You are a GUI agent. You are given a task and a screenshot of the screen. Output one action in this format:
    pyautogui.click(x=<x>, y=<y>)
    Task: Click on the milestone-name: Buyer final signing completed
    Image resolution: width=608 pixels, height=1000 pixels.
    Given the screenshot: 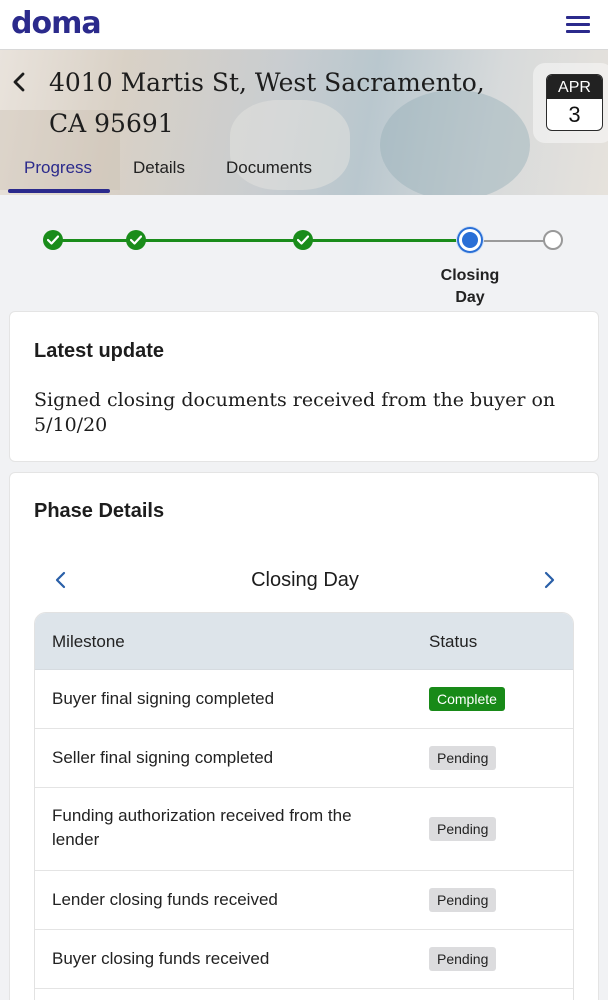 What is the action you would take?
    pyautogui.click(x=163, y=698)
    